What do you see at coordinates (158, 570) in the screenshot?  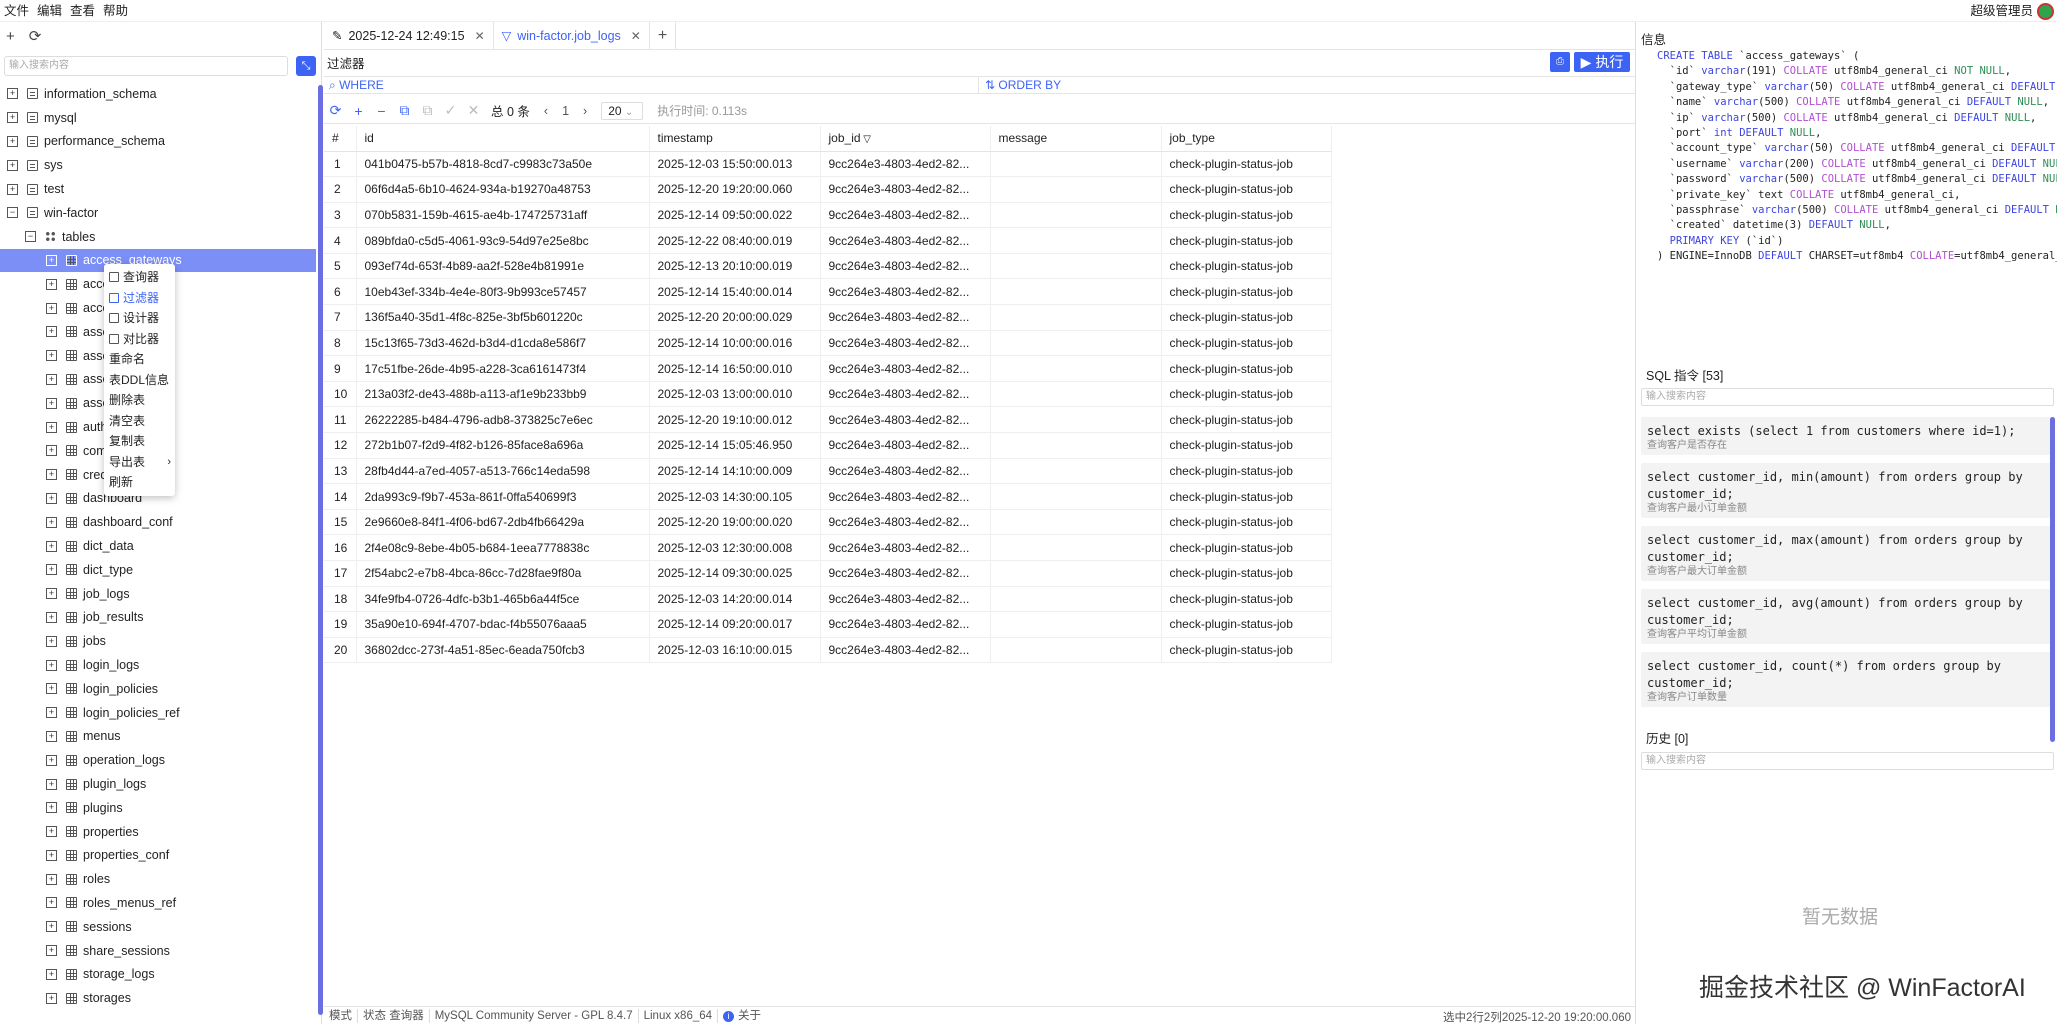 I see `tree-table: + dict_type` at bounding box center [158, 570].